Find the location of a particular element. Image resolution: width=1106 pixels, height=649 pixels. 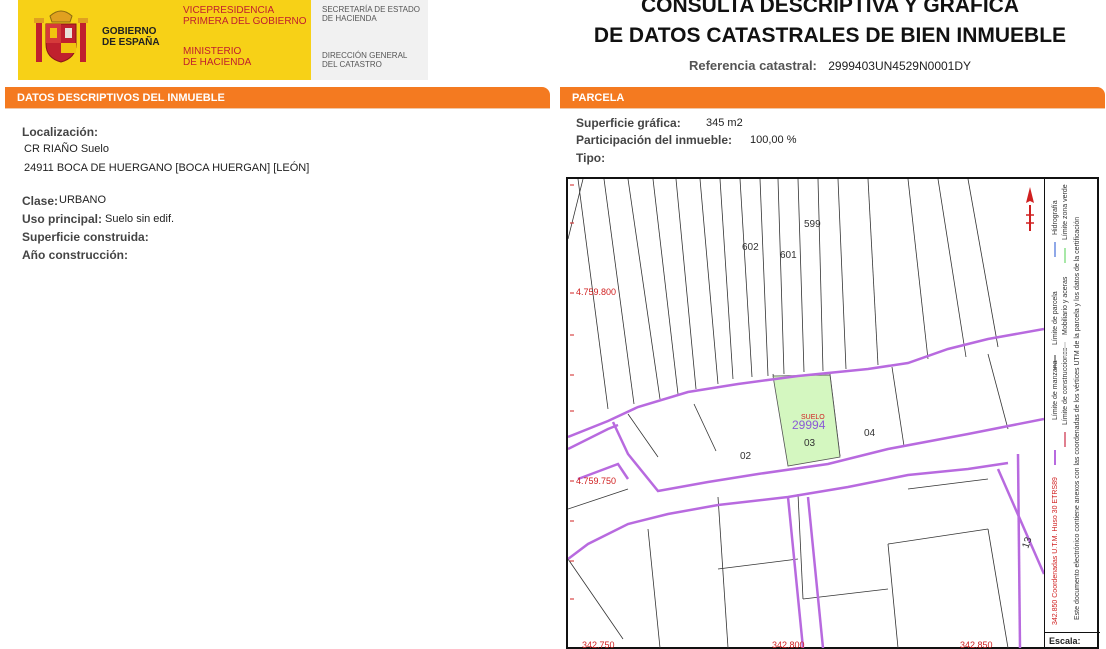

parcel-label-601: 601 is located at coordinates (788, 255).